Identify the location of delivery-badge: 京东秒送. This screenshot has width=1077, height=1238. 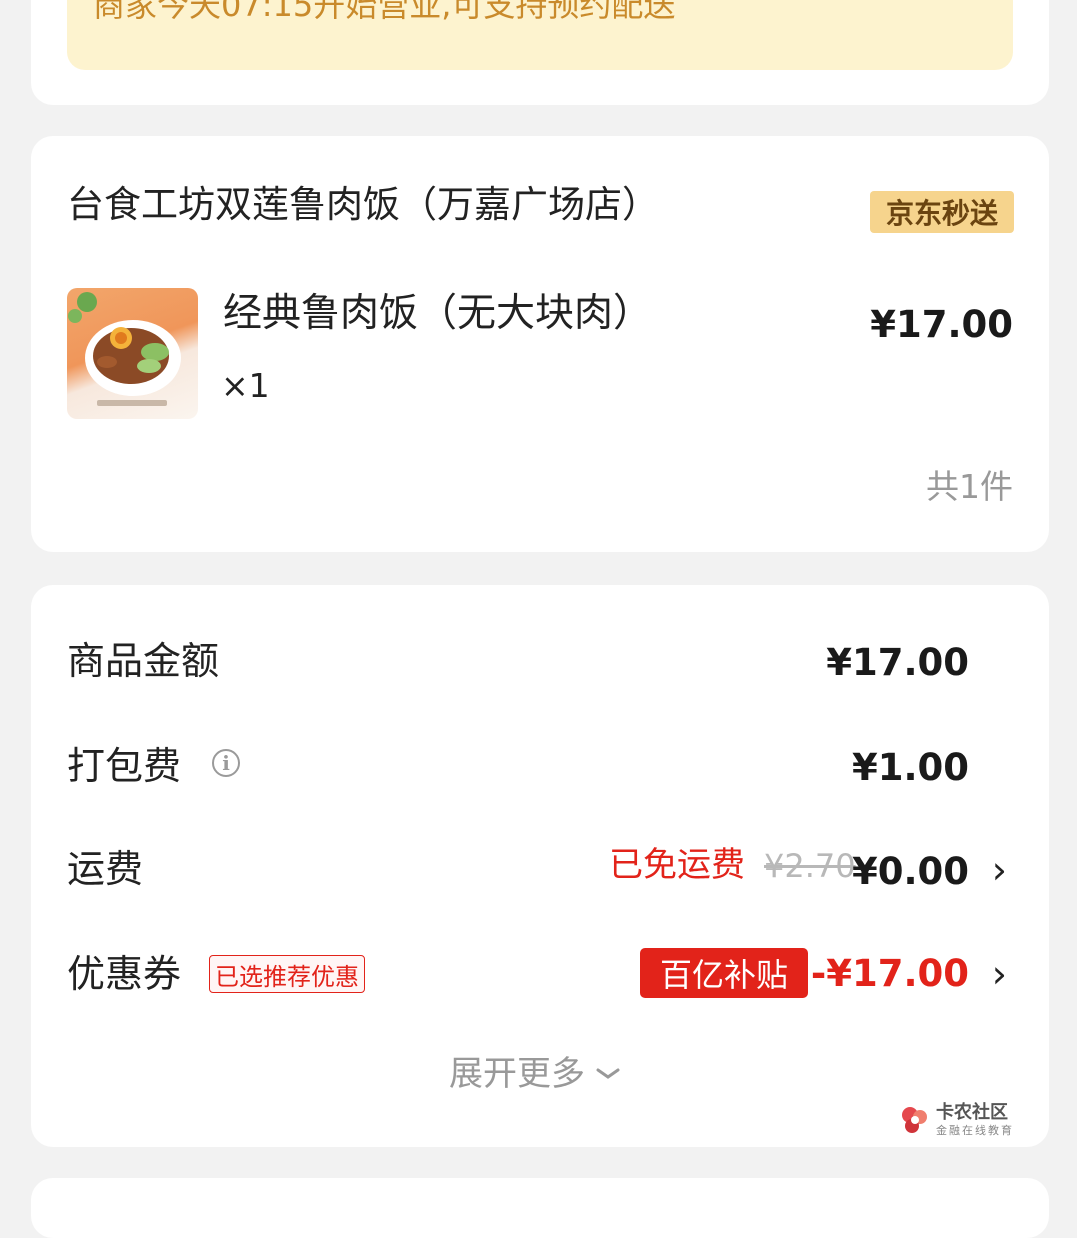
(942, 212).